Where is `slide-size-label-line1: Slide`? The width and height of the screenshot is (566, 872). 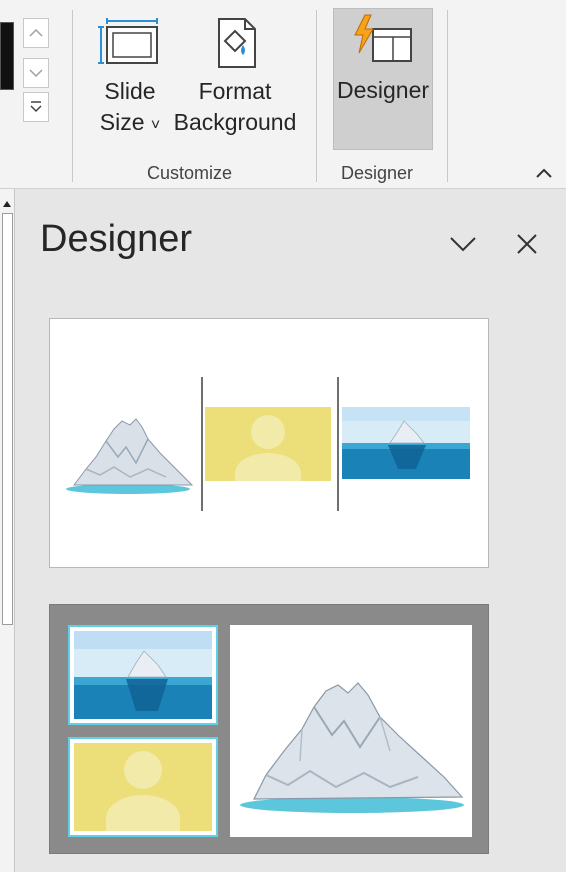
slide-size-label-line1: Slide is located at coordinates (130, 91).